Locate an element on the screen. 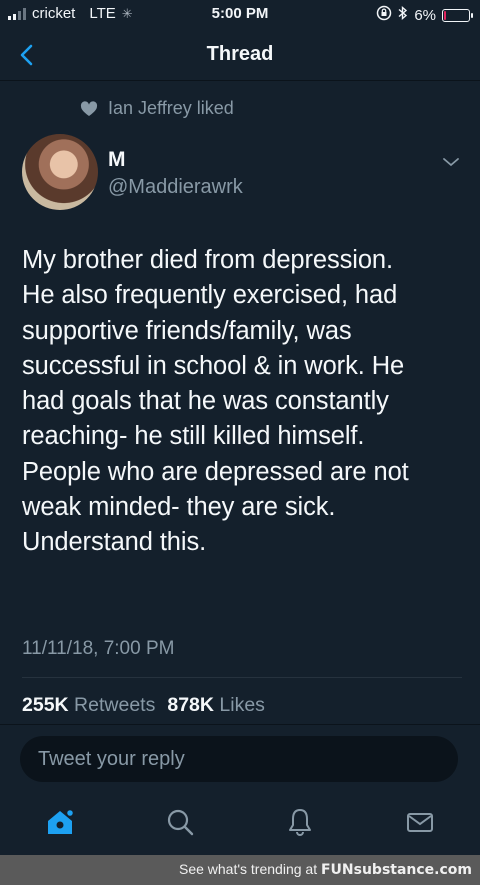 This screenshot has width=480, height=885. likes-count: 878K is located at coordinates (190, 705).